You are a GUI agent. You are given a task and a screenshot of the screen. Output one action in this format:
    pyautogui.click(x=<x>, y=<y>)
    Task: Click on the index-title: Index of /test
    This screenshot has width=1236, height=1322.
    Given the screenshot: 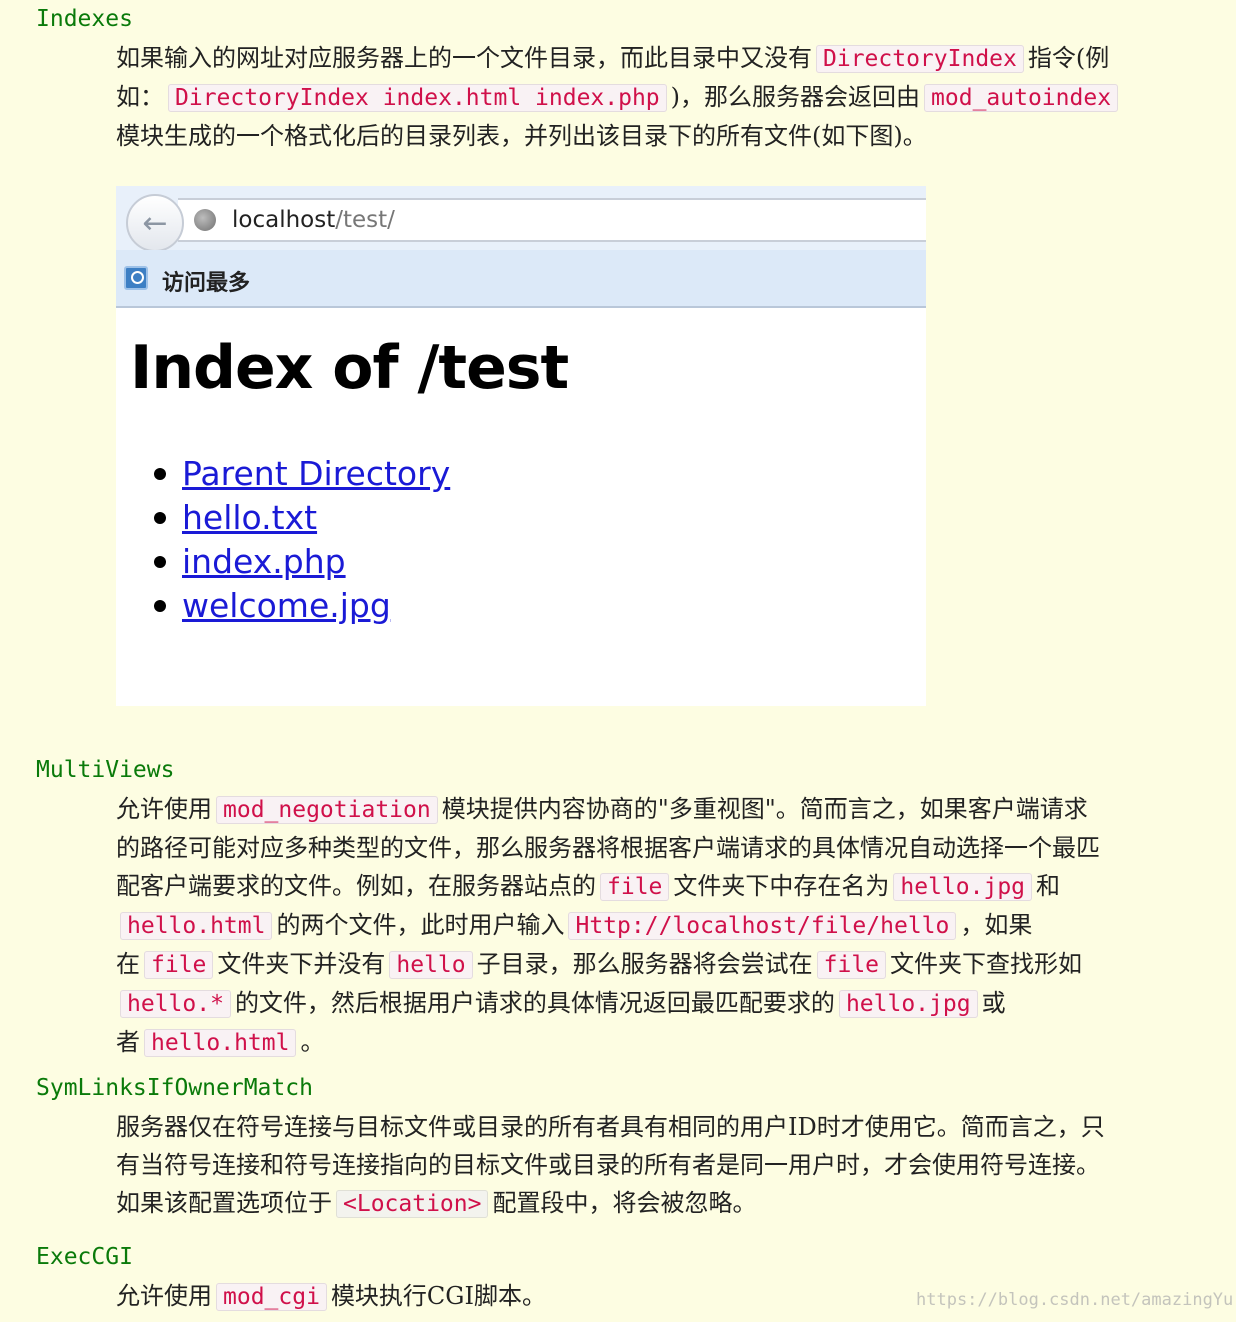 What is the action you would take?
    pyautogui.click(x=349, y=368)
    